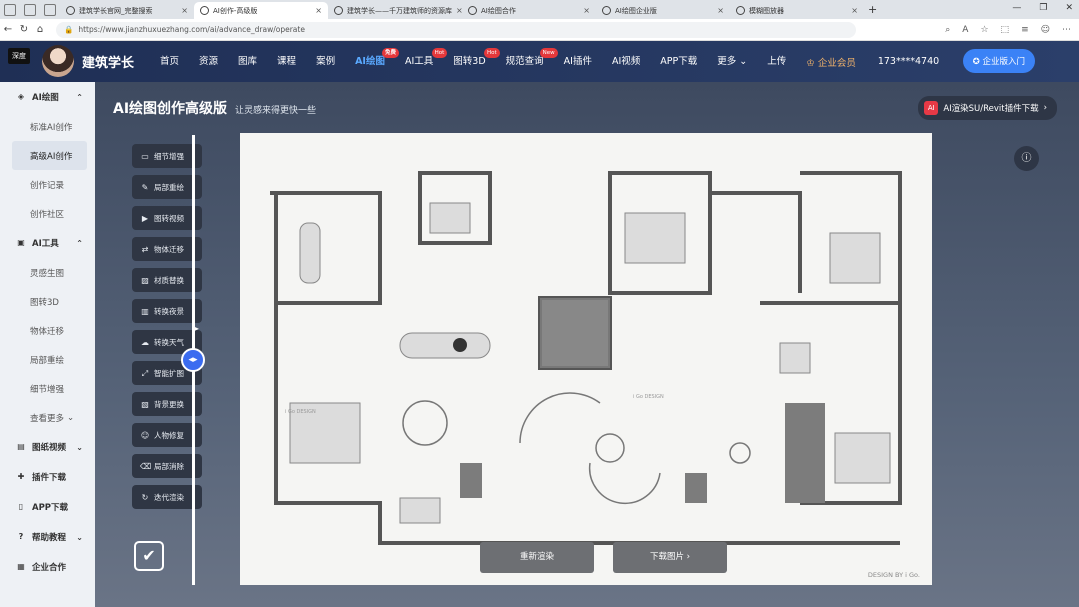  Describe the element at coordinates (50, 9) in the screenshot. I see `tab-actions-icon` at that location.